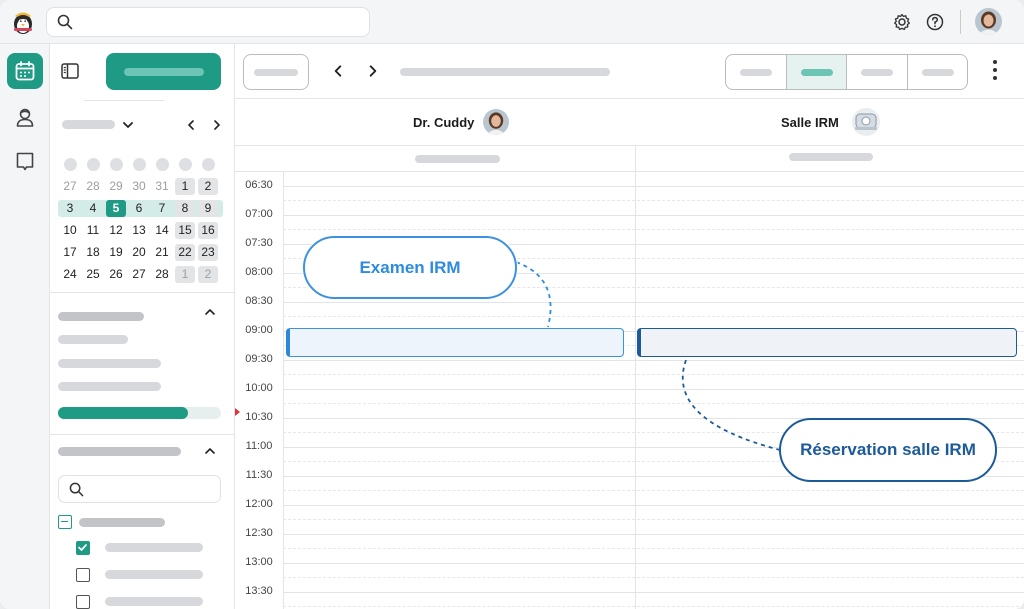 Image resolution: width=1024 pixels, height=609 pixels. I want to click on time-label: 11:30, so click(259, 475).